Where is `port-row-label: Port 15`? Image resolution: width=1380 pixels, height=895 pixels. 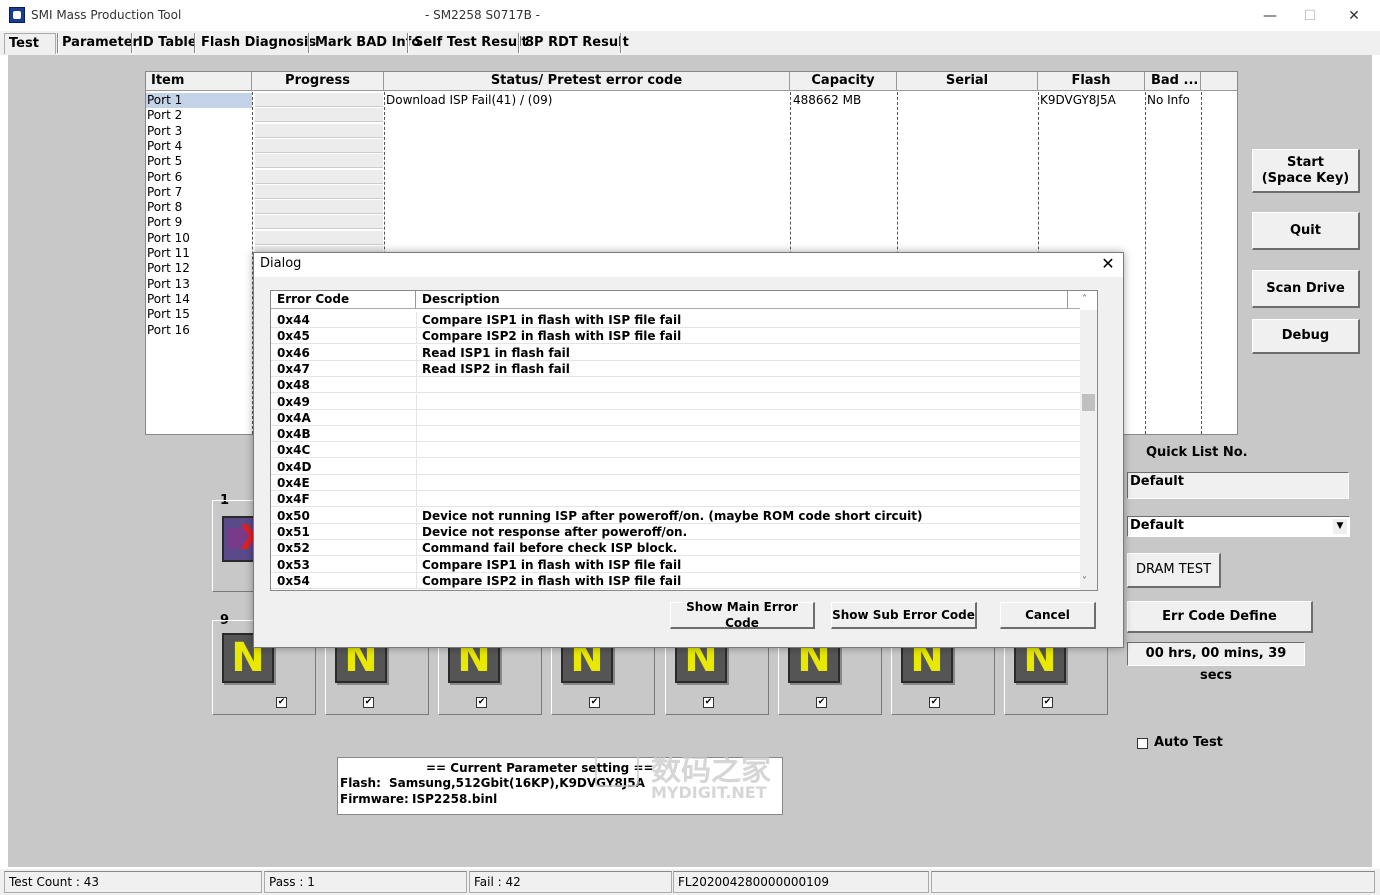
port-row-label: Port 15 is located at coordinates (168, 314).